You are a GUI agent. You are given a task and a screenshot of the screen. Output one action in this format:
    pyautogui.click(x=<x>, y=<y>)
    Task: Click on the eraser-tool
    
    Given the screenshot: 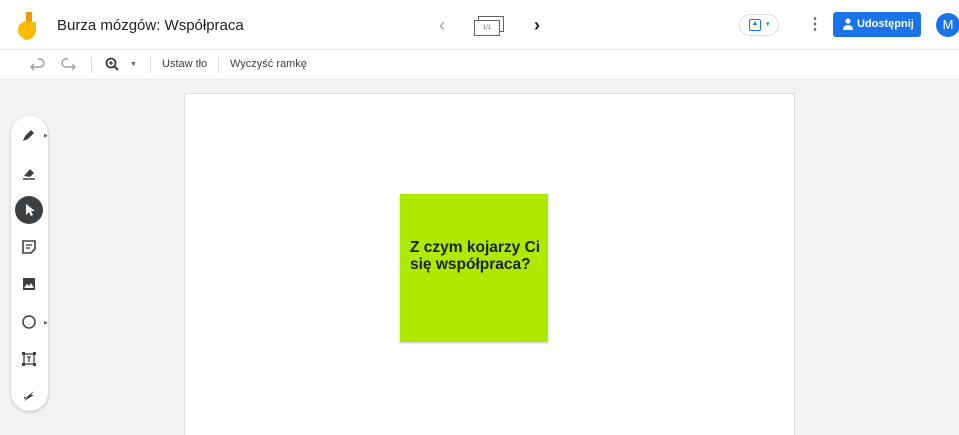 What is the action you would take?
    pyautogui.click(x=29, y=173)
    